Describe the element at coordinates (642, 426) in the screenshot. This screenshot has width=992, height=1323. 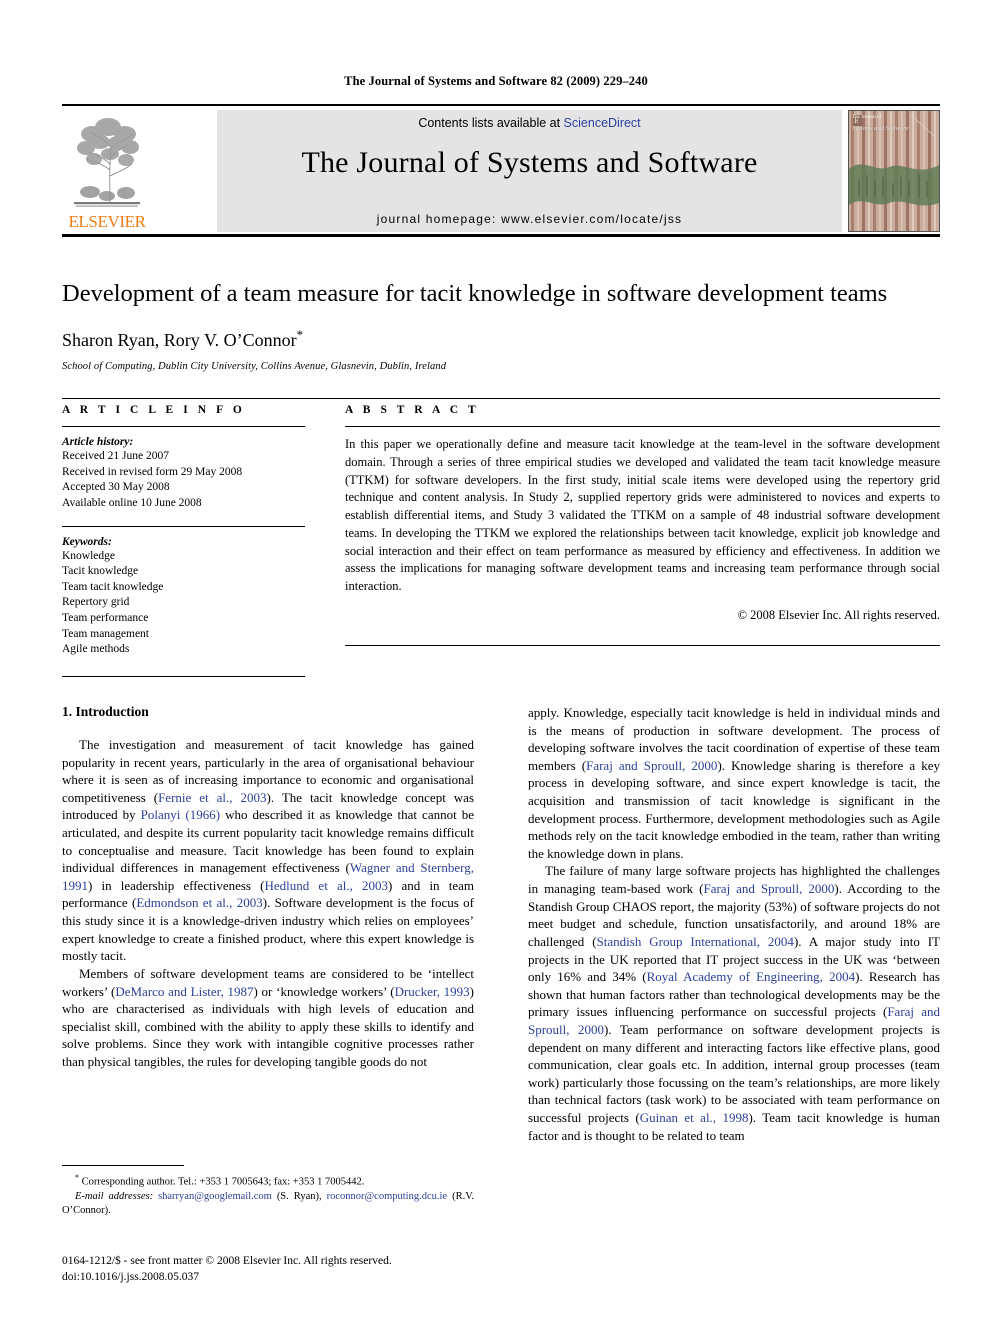
I see `abstract-rule` at that location.